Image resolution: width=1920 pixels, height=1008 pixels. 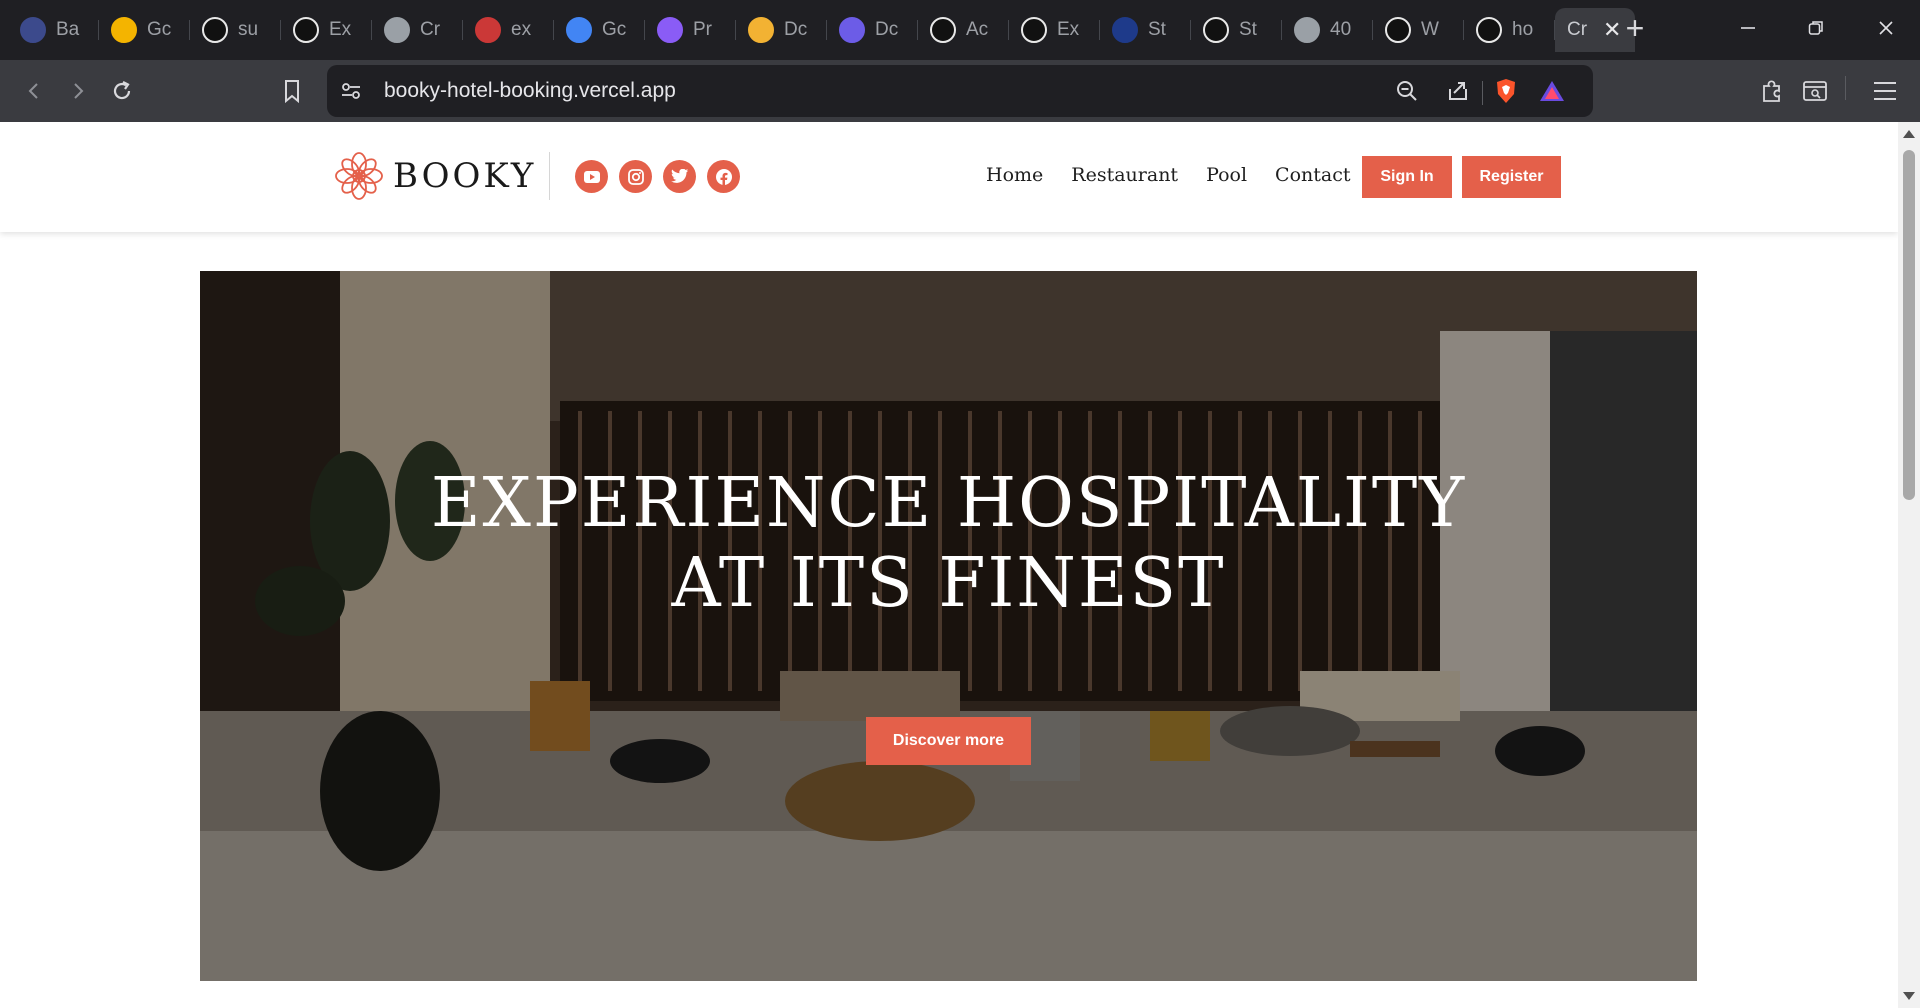 What do you see at coordinates (1511, 177) in the screenshot?
I see `register-button: Register` at bounding box center [1511, 177].